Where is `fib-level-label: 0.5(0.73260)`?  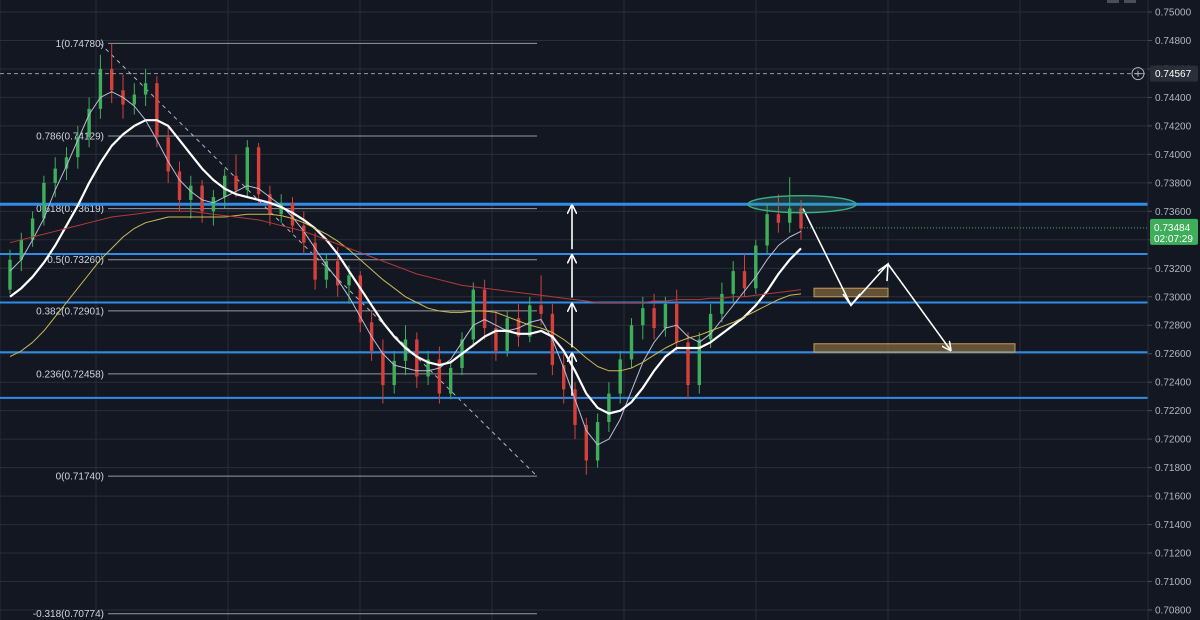 fib-level-label: 0.5(0.73260) is located at coordinates (75, 260).